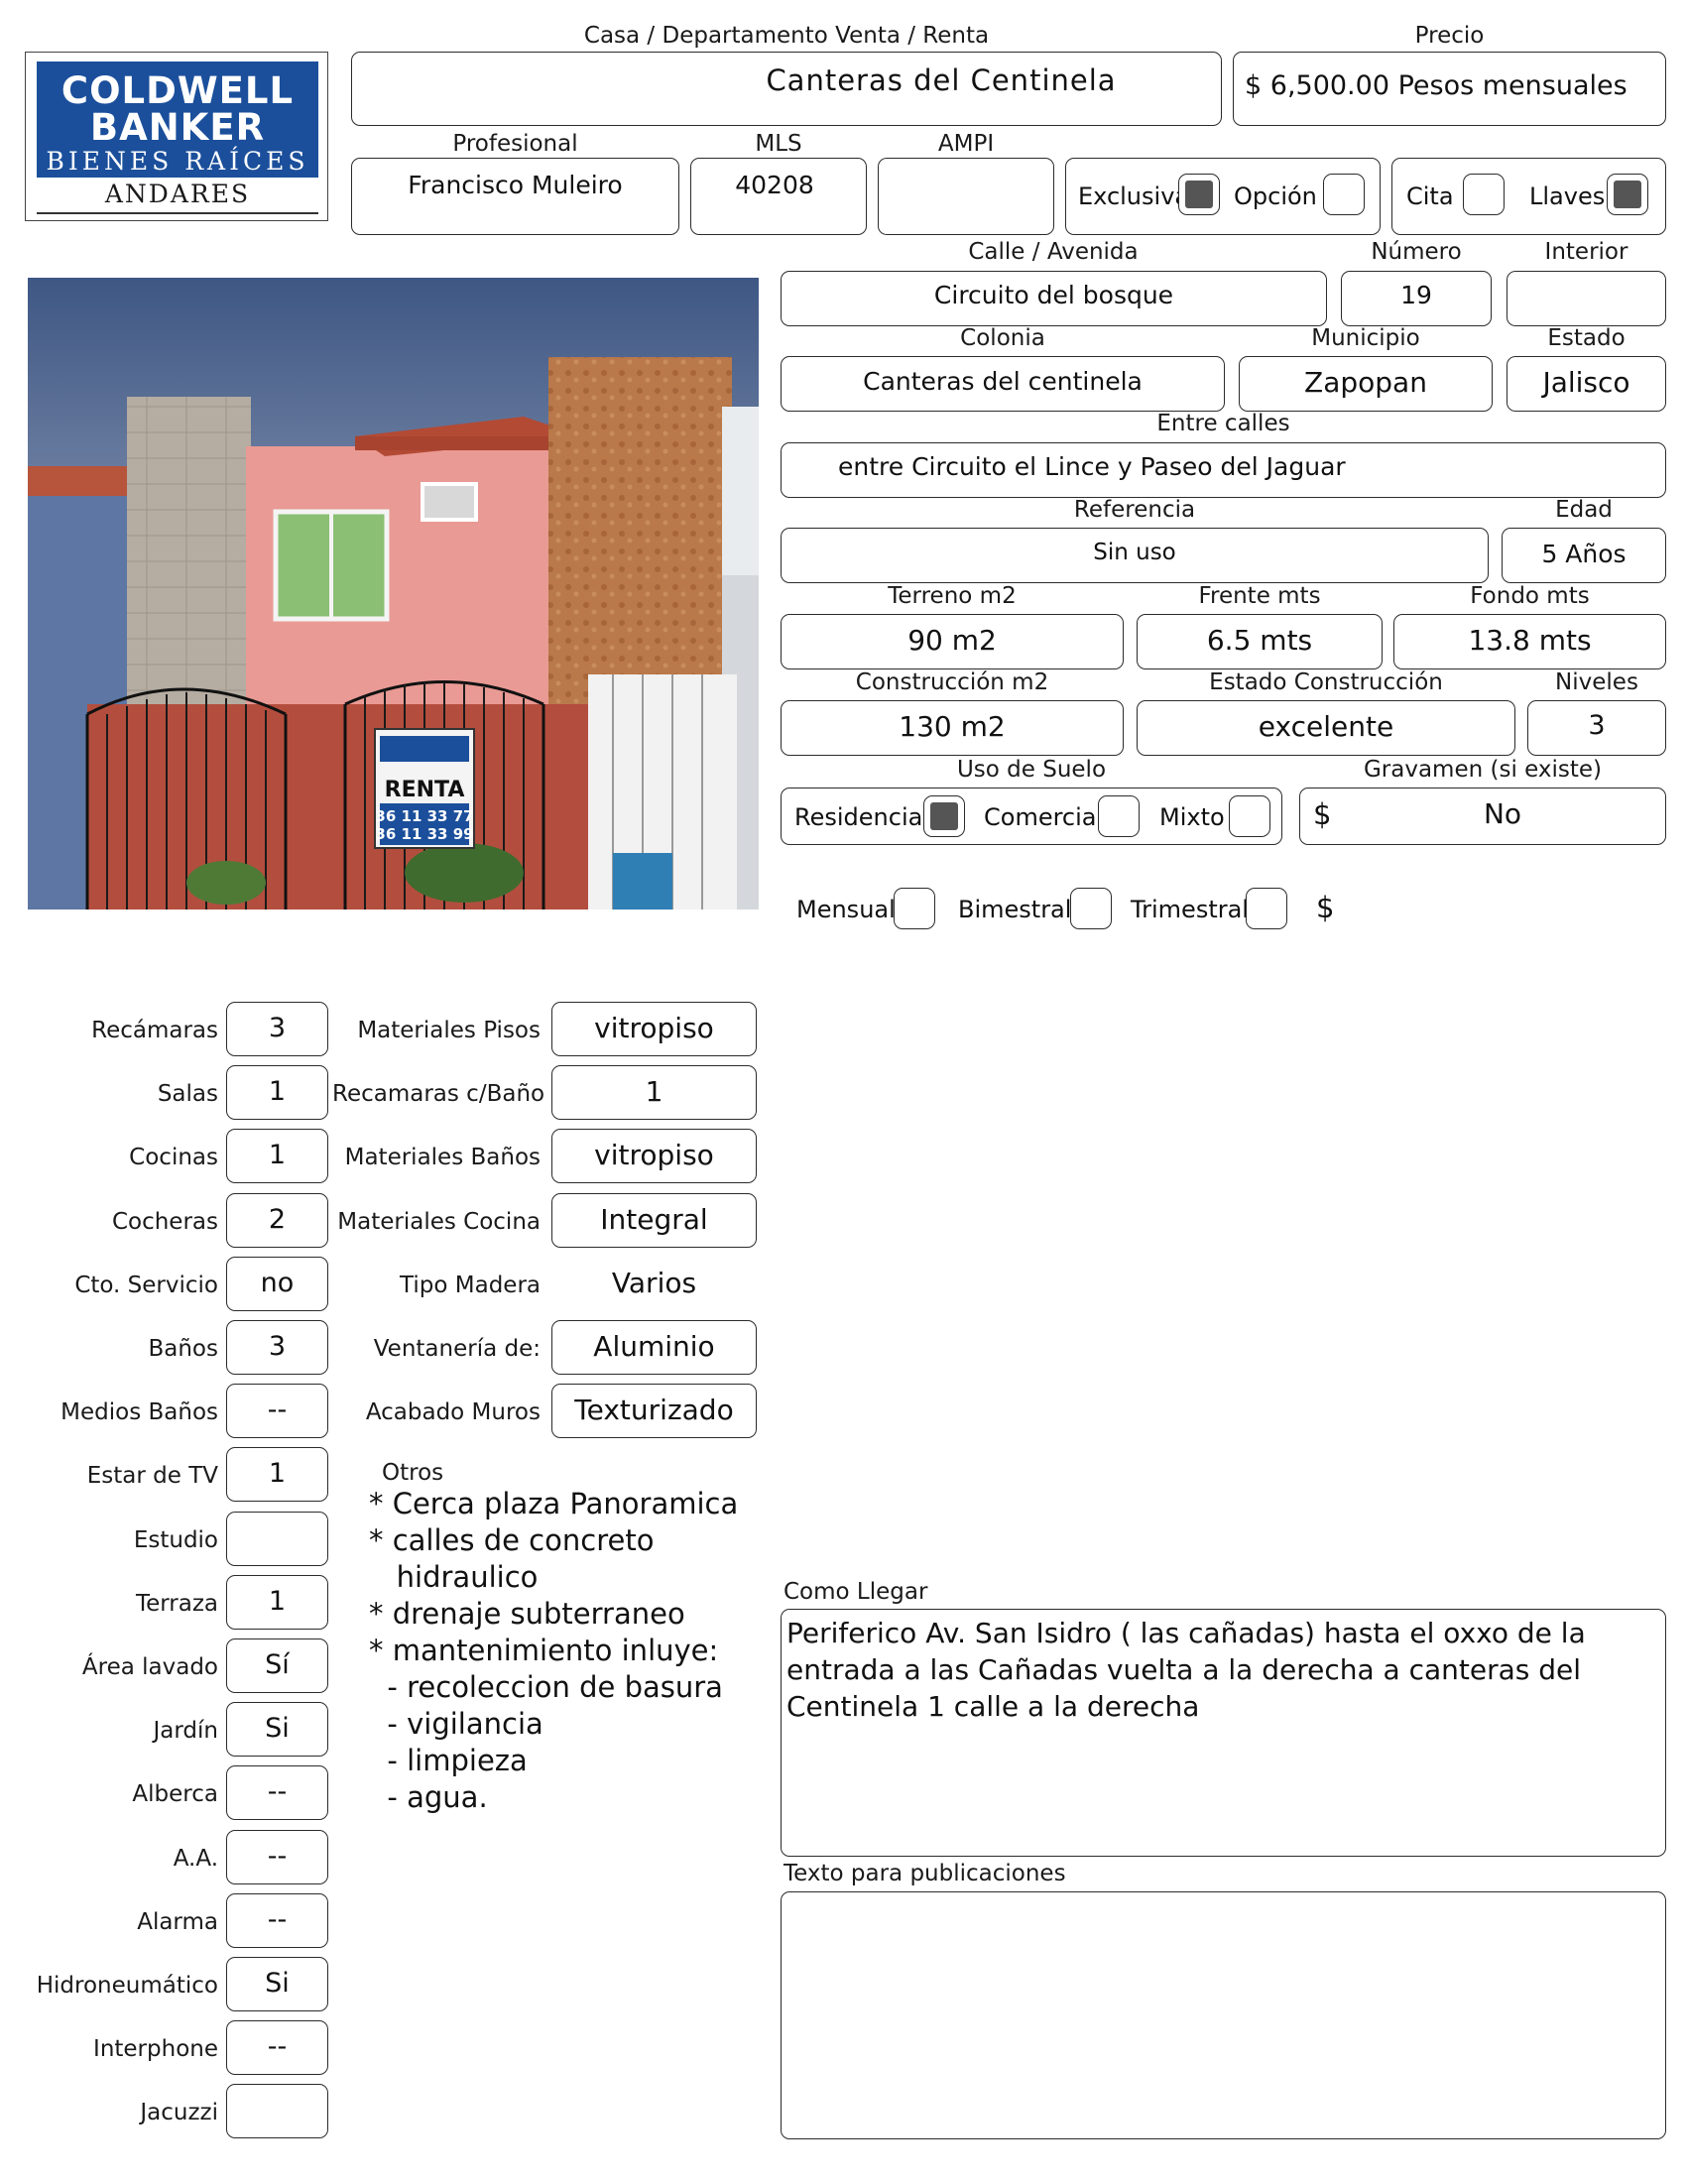 The width and height of the screenshot is (1688, 2184). What do you see at coordinates (1134, 196) in the screenshot?
I see `exclusiva-label: Exclusiva` at bounding box center [1134, 196].